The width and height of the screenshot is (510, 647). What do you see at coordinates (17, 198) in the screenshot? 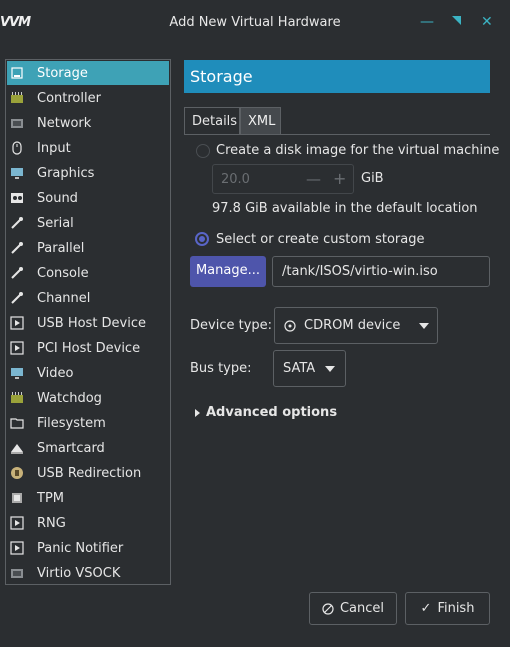
I see `sound-icon` at bounding box center [17, 198].